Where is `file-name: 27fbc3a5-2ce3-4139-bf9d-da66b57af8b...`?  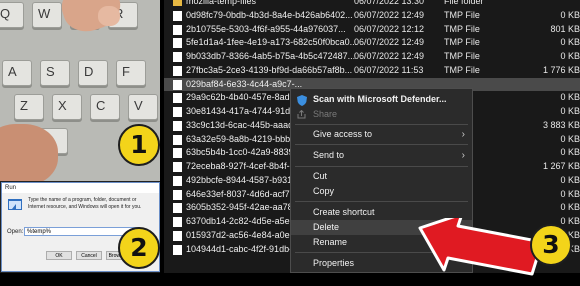
file-name: 27fbc3a5-2ce3-4139-bf9d-da66b57af8b... is located at coordinates (269, 69).